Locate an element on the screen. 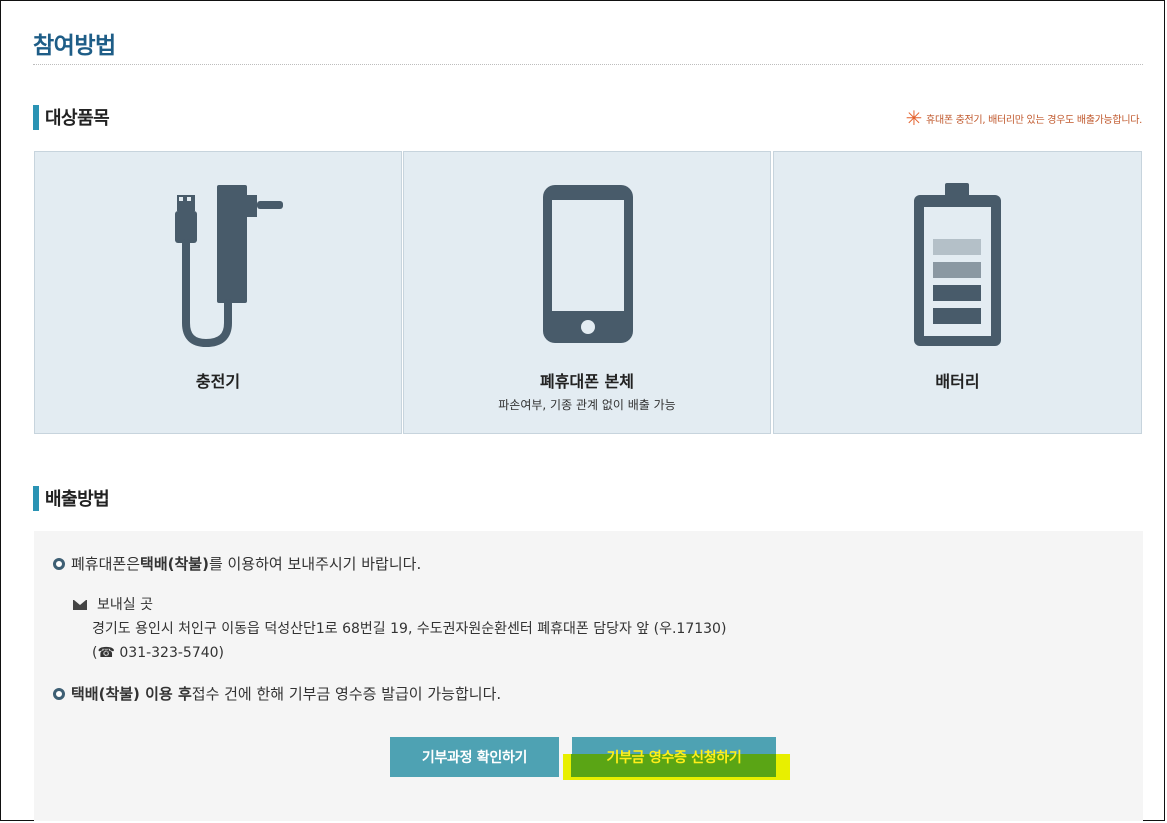 The image size is (1167, 823). items-section-header: 대상품목 is located at coordinates (71, 117).